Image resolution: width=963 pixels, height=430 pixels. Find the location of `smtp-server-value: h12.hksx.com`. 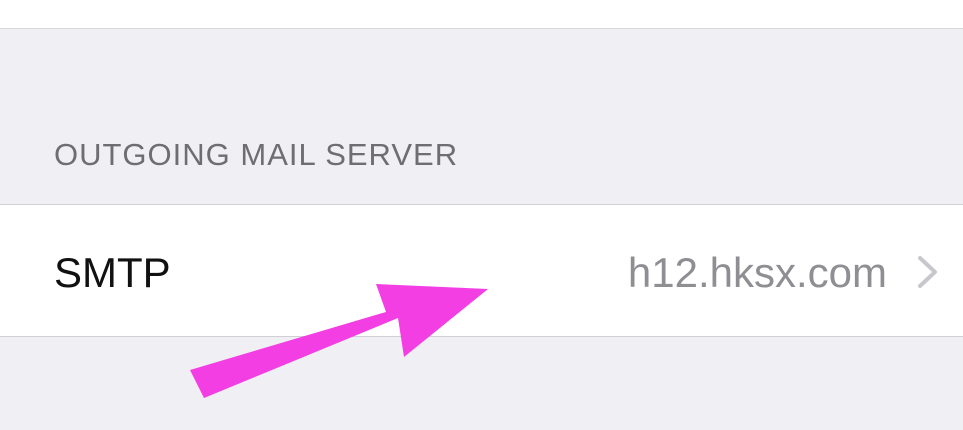

smtp-server-value: h12.hksx.com is located at coordinates (757, 272).